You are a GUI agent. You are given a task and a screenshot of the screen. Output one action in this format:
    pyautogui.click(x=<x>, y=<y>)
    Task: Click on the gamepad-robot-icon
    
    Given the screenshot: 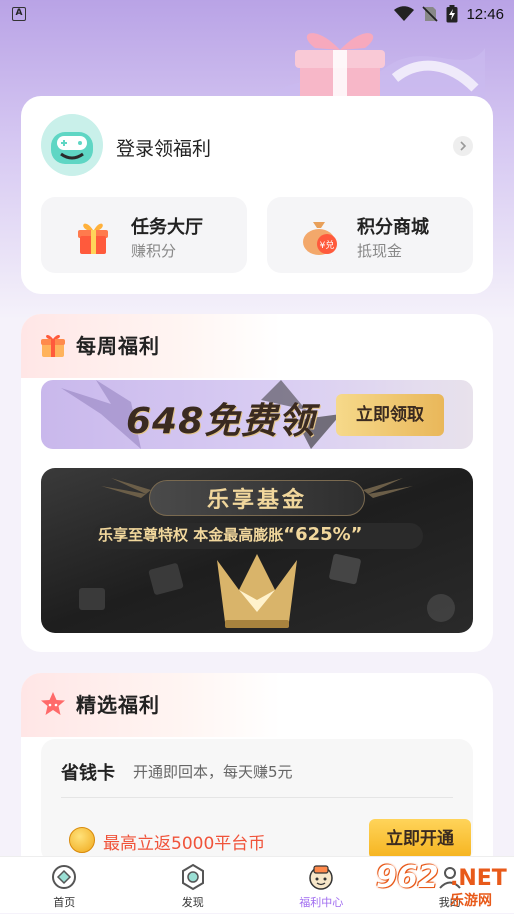 What is the action you would take?
    pyautogui.click(x=72, y=145)
    